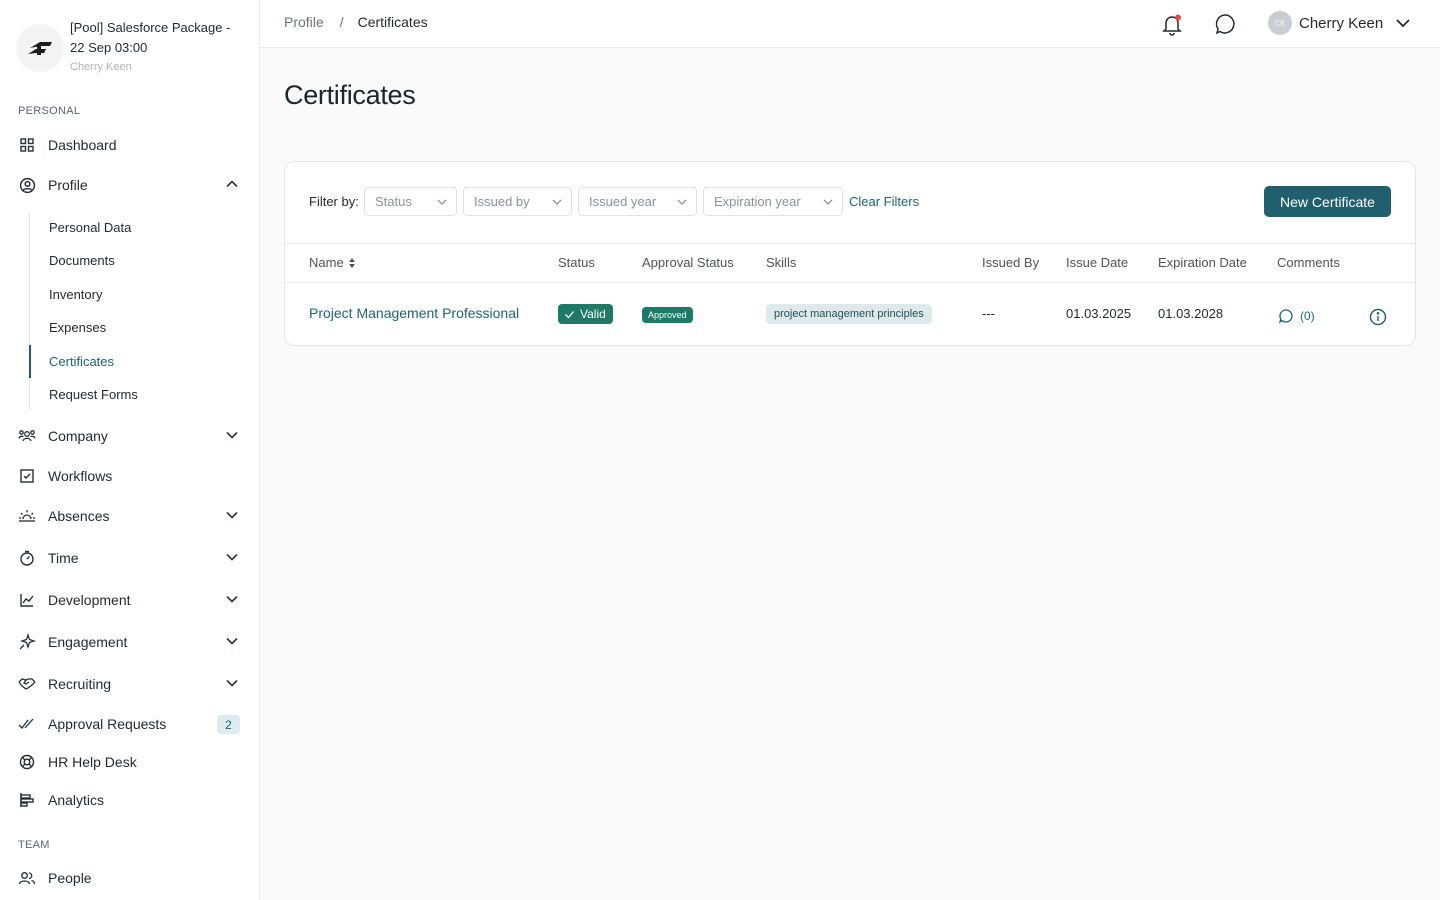 The image size is (1440, 900). Describe the element at coordinates (107, 724) in the screenshot. I see `sidebar-item-label: Approval Requests` at that location.